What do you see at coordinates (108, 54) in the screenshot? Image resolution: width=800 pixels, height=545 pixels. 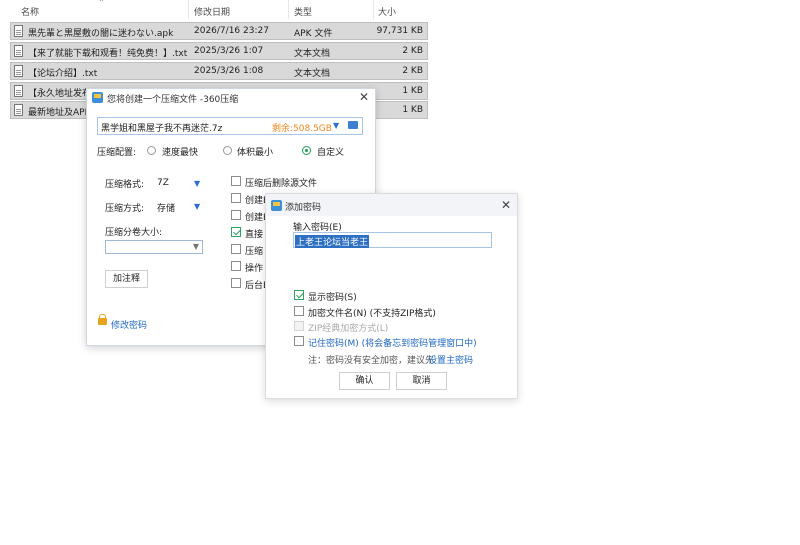 I see `file-name: 【来了就能下载和观看！纯免费！】.txt` at bounding box center [108, 54].